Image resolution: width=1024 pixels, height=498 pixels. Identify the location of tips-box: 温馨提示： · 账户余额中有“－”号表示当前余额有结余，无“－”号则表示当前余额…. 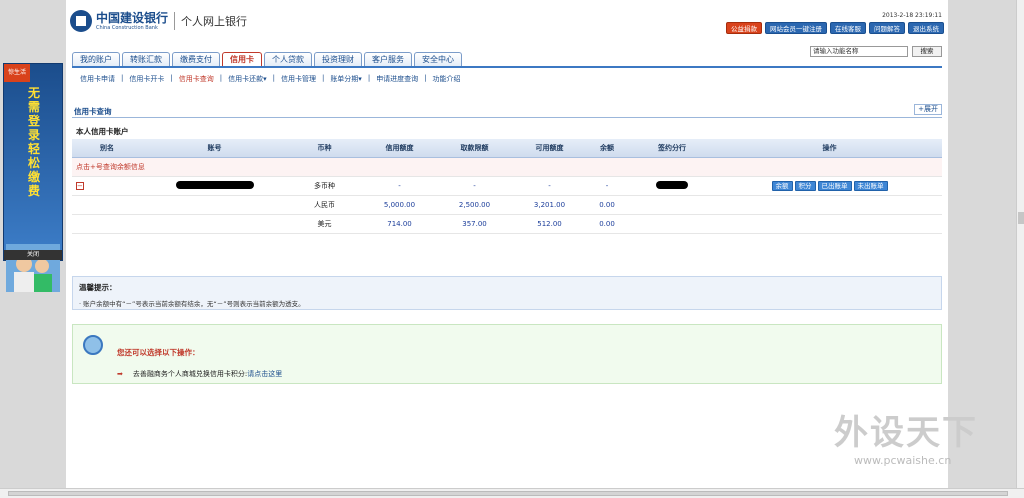
(507, 293).